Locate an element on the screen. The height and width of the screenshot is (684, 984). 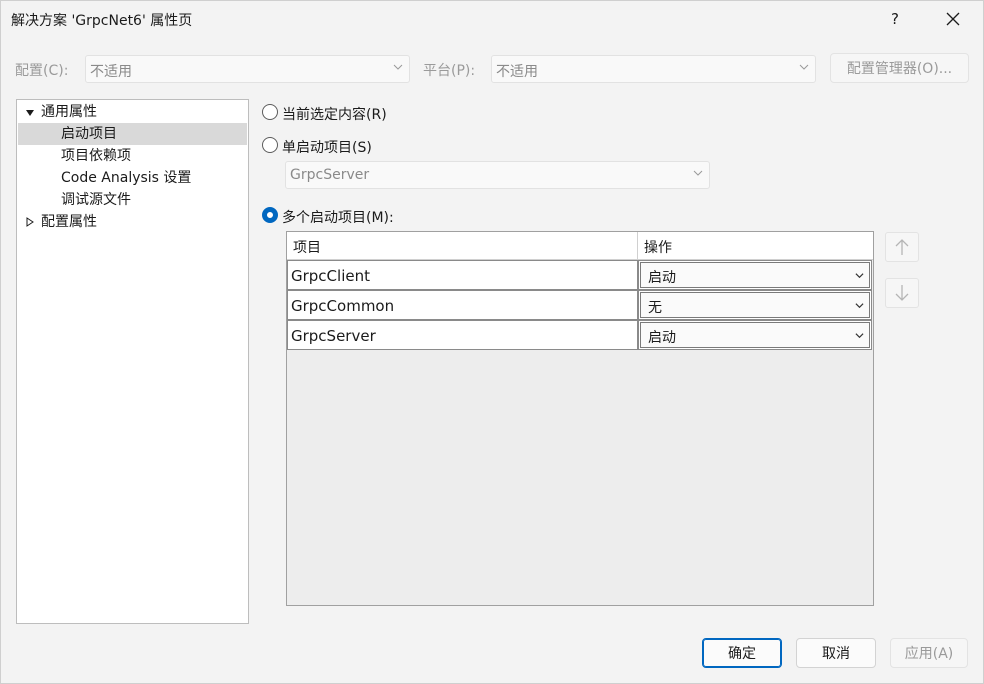
platform-combo: 不适用 is located at coordinates (653, 69).